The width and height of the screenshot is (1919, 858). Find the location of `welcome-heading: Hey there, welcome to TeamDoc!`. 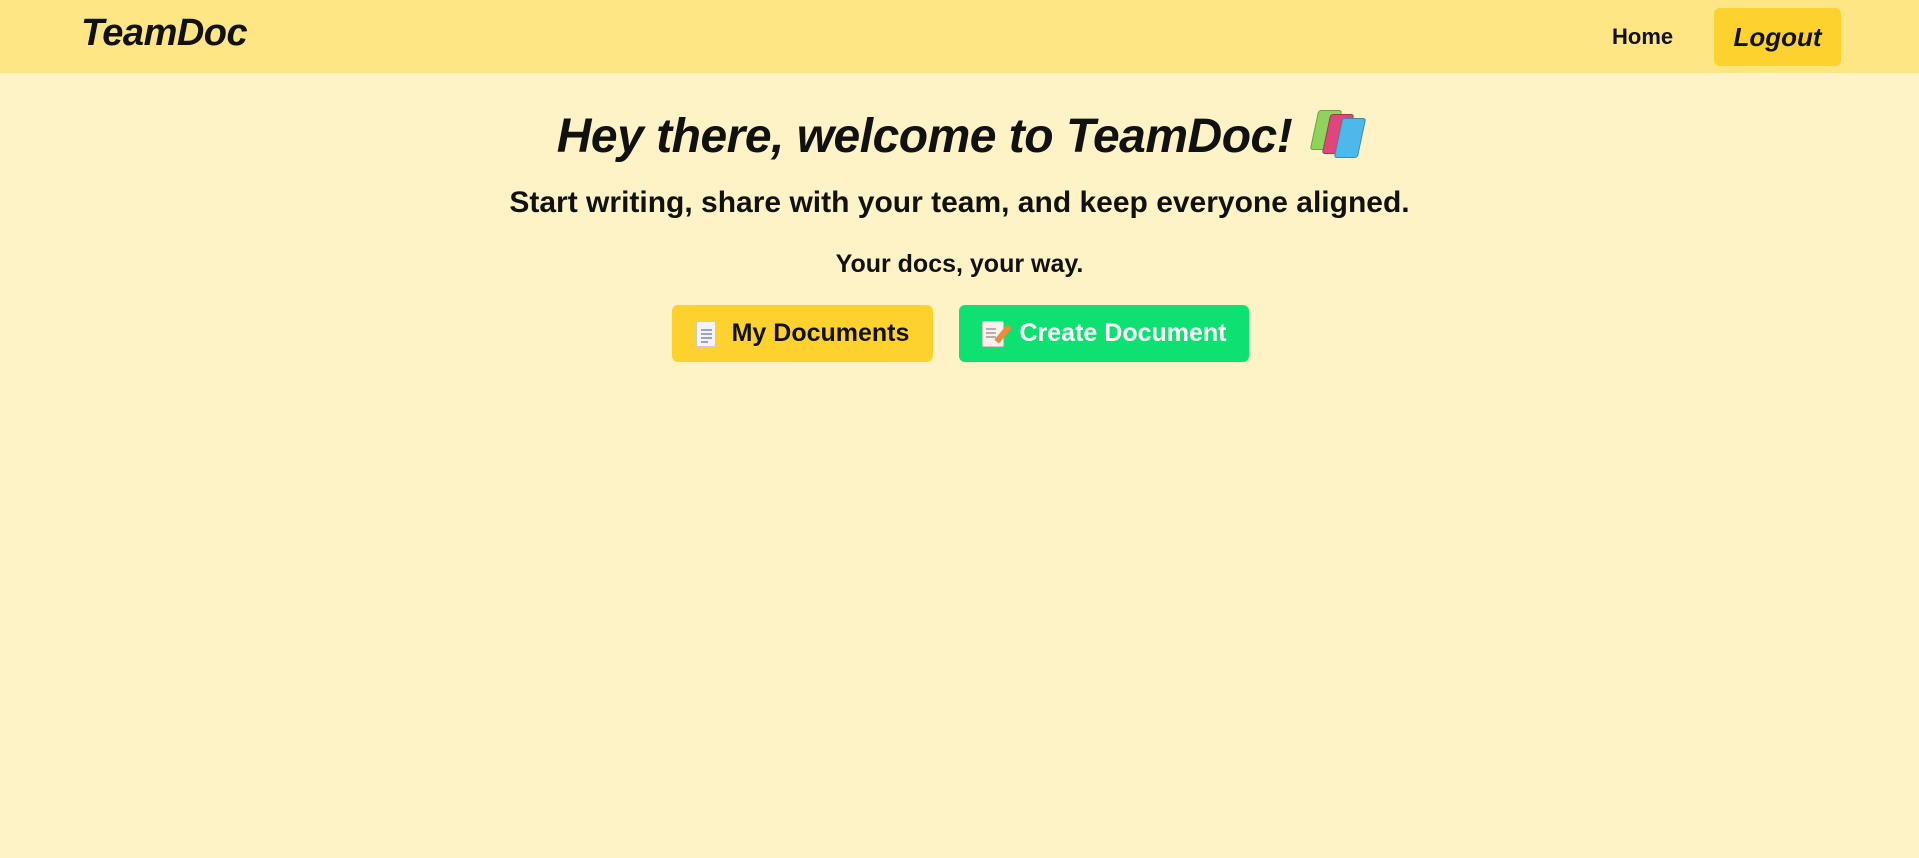

welcome-heading: Hey there, welcome to TeamDoc! is located at coordinates (959, 136).